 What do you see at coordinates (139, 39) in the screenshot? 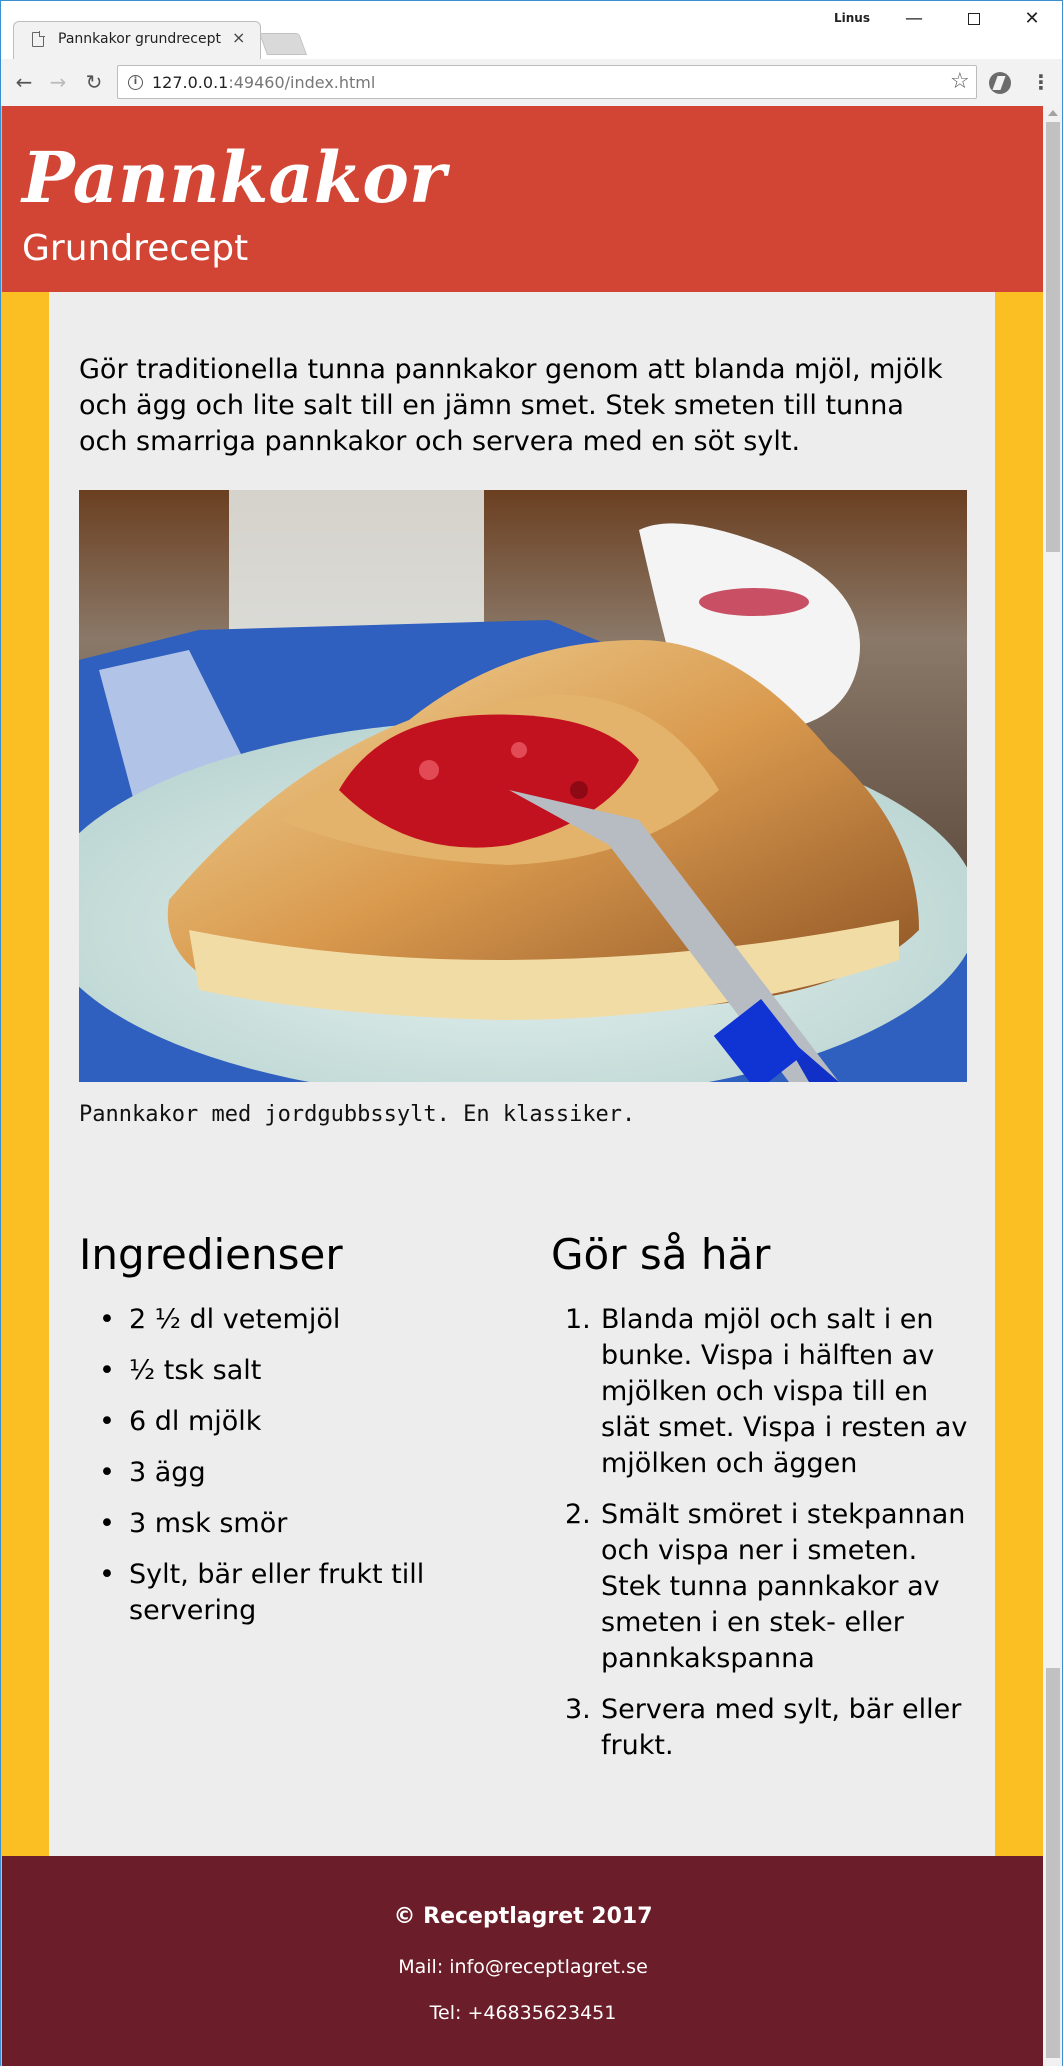
I see `tab-title: Pannkakor grundrecept` at bounding box center [139, 39].